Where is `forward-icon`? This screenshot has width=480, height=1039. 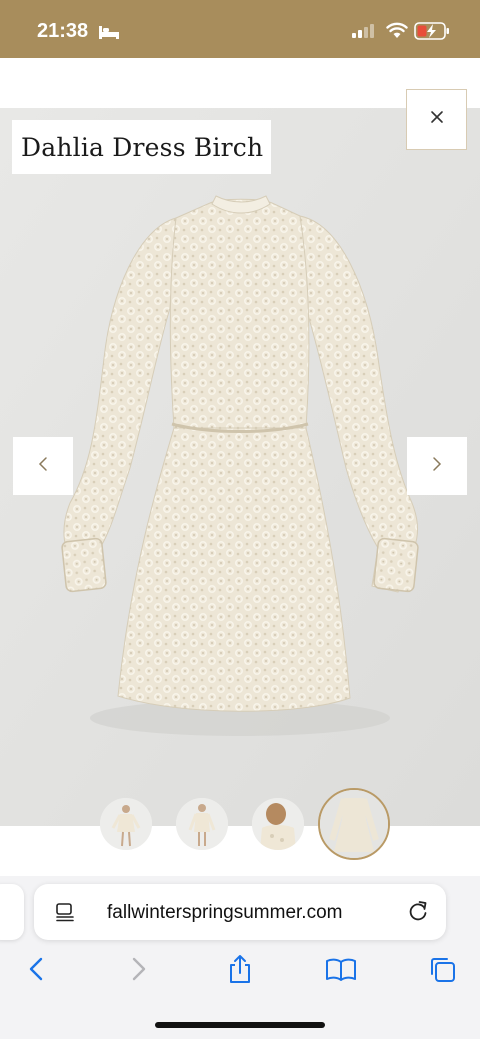 forward-icon is located at coordinates (139, 971).